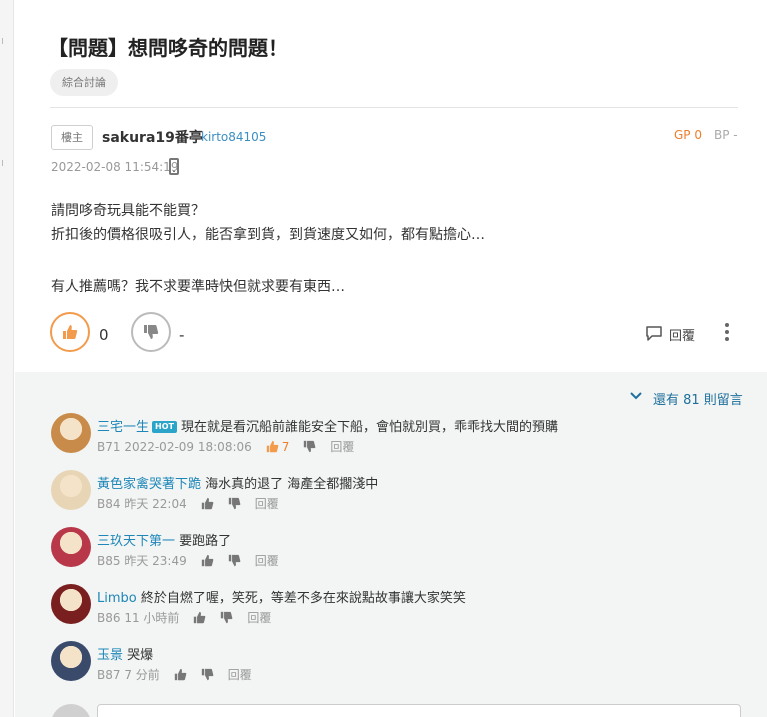 The height and width of the screenshot is (717, 767). What do you see at coordinates (394, 107) in the screenshot?
I see `title-divider` at bounding box center [394, 107].